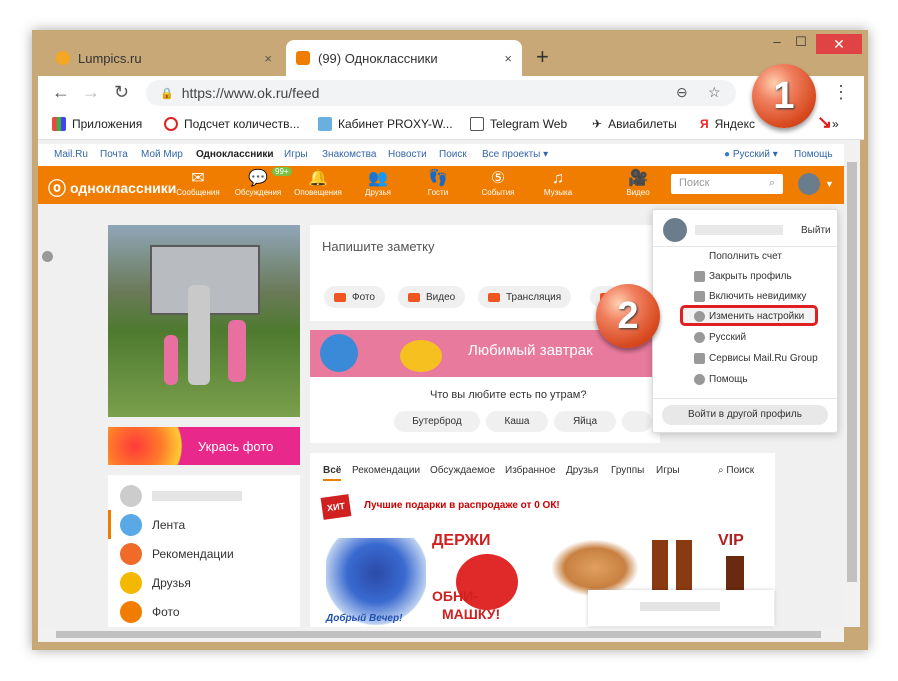 The width and height of the screenshot is (898, 681). Describe the element at coordinates (597, 124) in the screenshot. I see `plane-icon: ✈` at that location.